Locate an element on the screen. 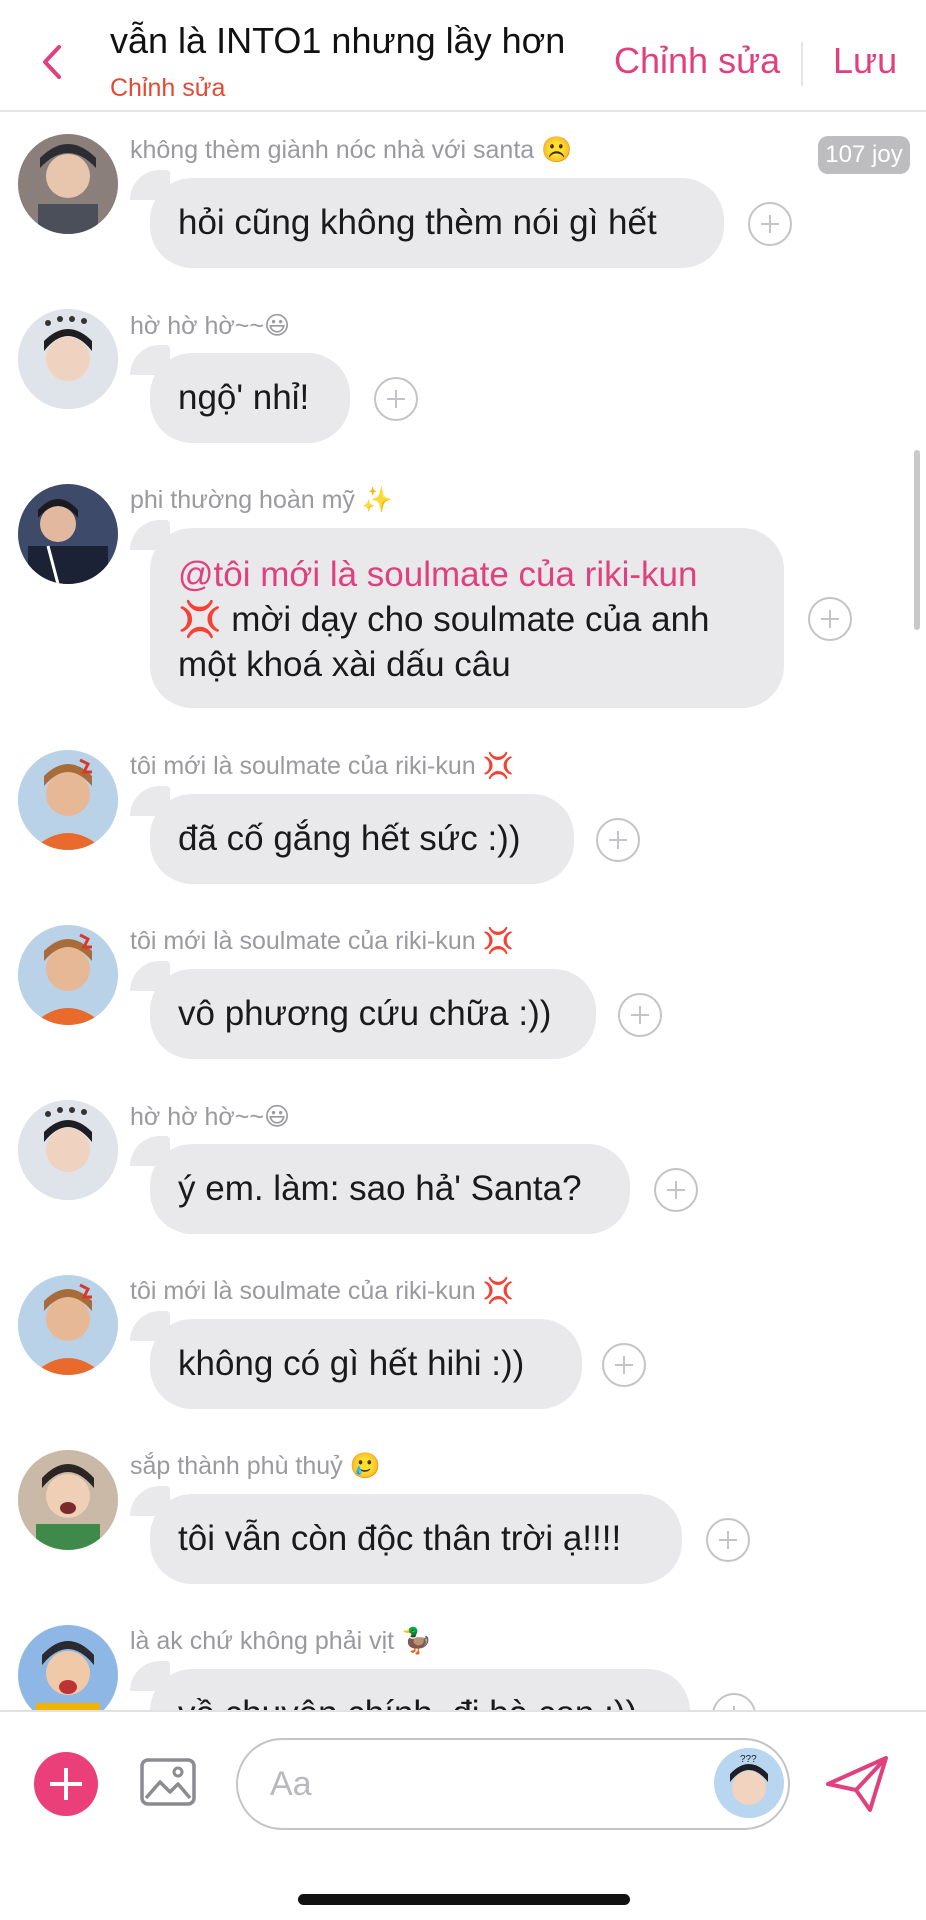 Image resolution: width=926 pixels, height=1920 pixels. back-button is located at coordinates (52, 62).